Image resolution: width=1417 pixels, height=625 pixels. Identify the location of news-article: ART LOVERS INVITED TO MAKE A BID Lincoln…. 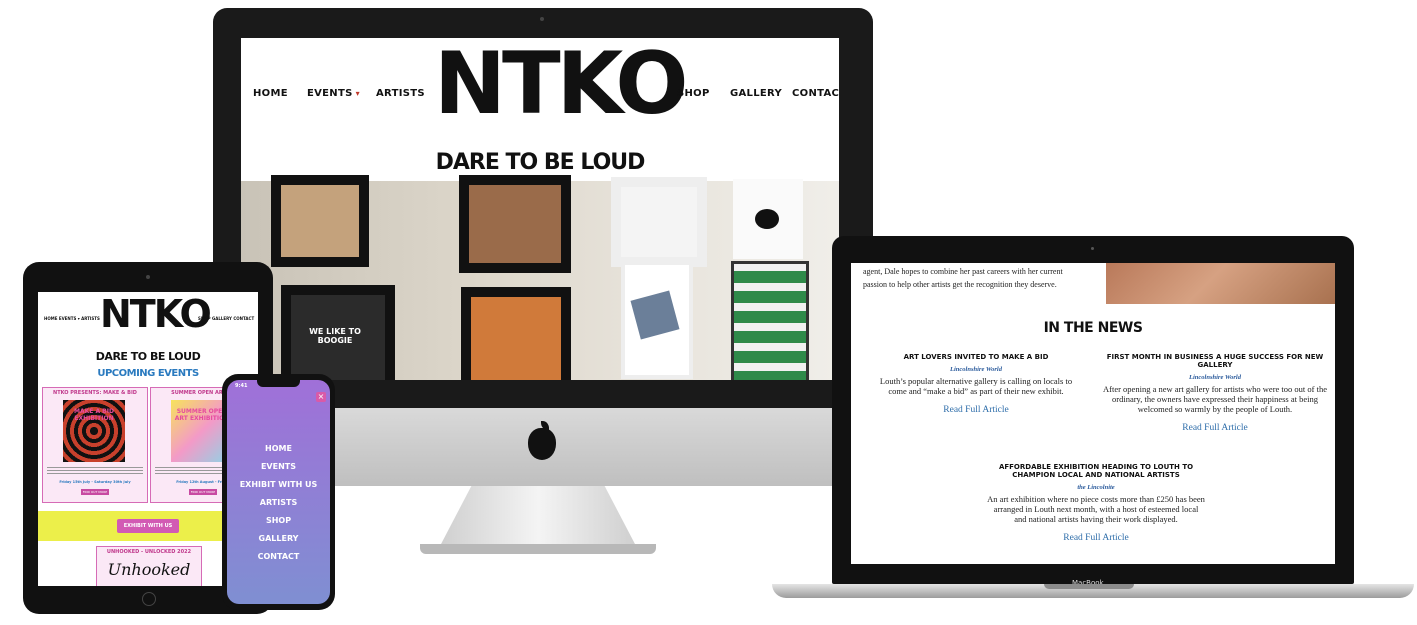
(976, 384).